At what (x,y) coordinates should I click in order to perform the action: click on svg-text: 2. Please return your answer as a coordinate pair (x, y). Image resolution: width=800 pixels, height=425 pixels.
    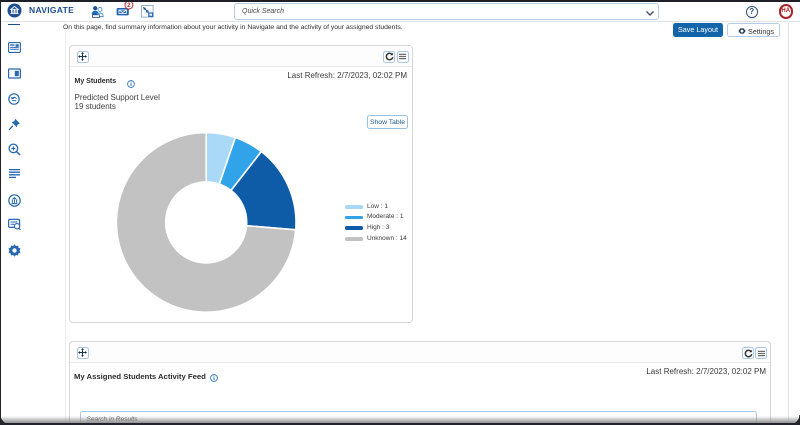
    Looking at the image, I should click on (129, 5).